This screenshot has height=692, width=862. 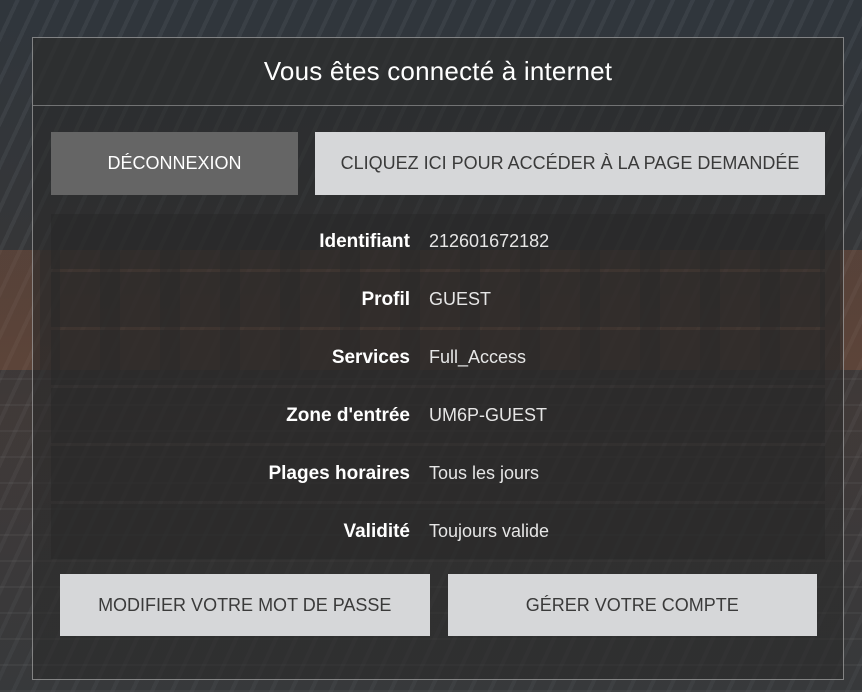 I want to click on info-row-zone: Zone d'entrée UM6P-GUEST, so click(x=438, y=415).